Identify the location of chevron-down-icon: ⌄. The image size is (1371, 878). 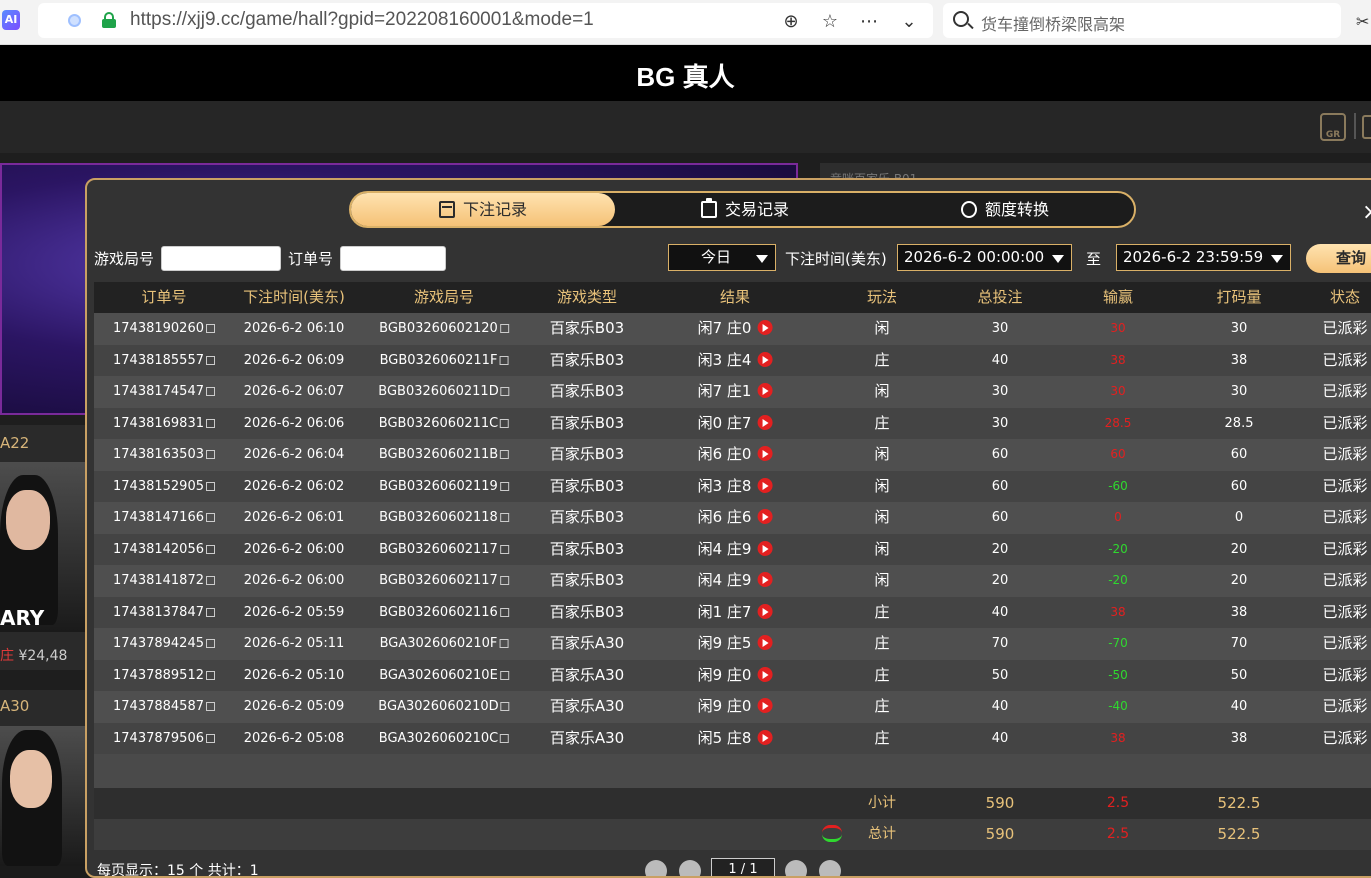
(909, 22).